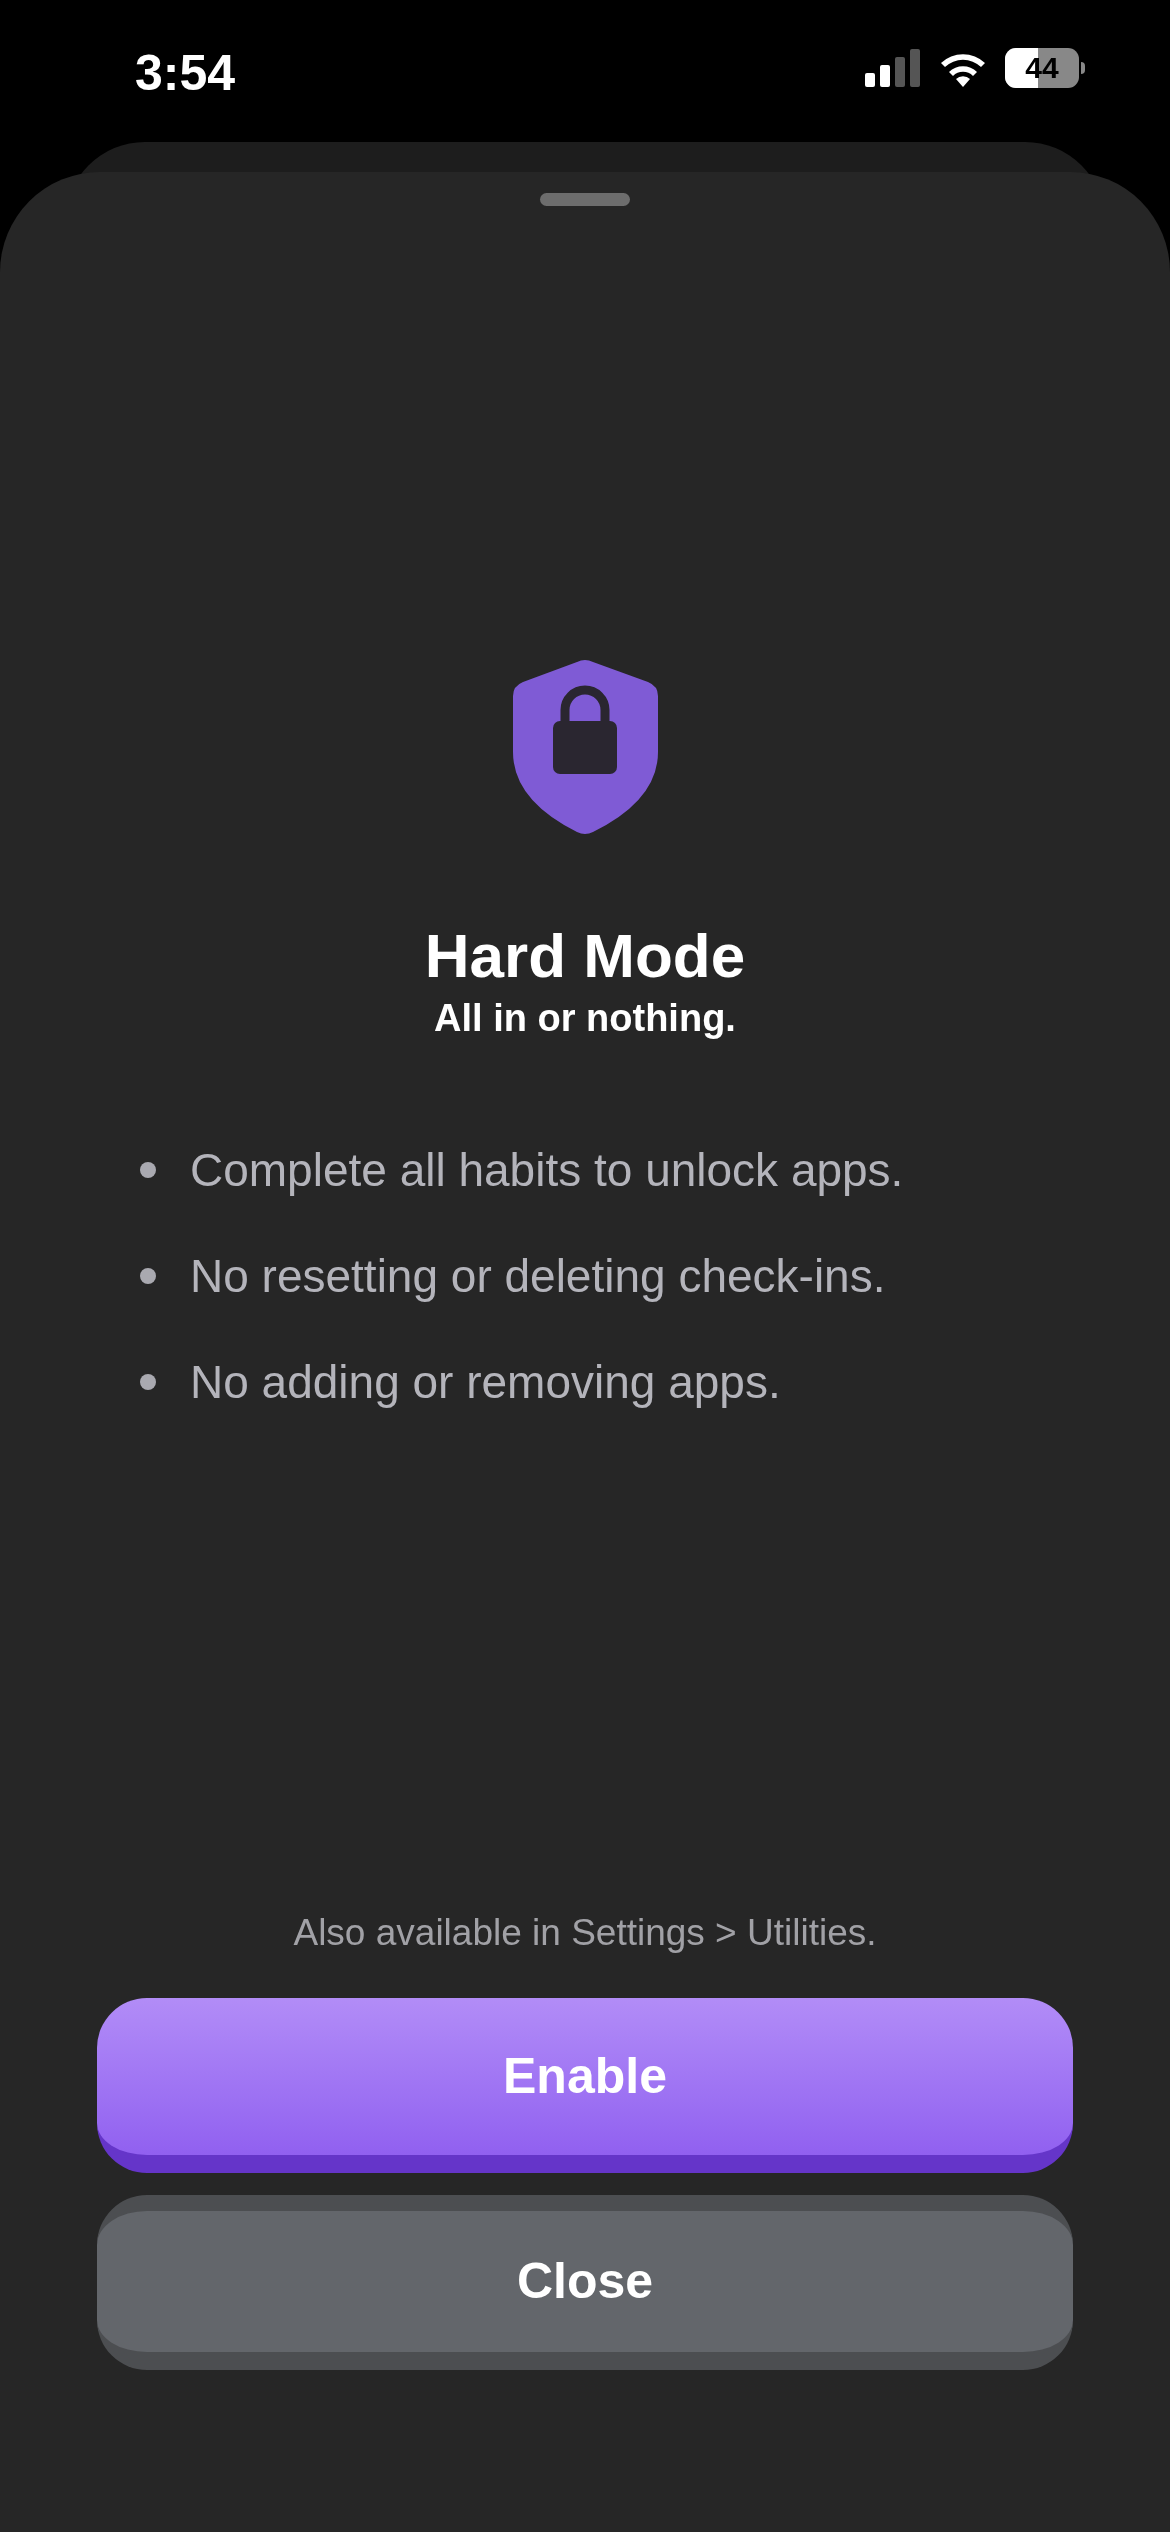 Image resolution: width=1170 pixels, height=2532 pixels. What do you see at coordinates (485, 1382) in the screenshot?
I see `rule-text: No adding or removing apps.` at bounding box center [485, 1382].